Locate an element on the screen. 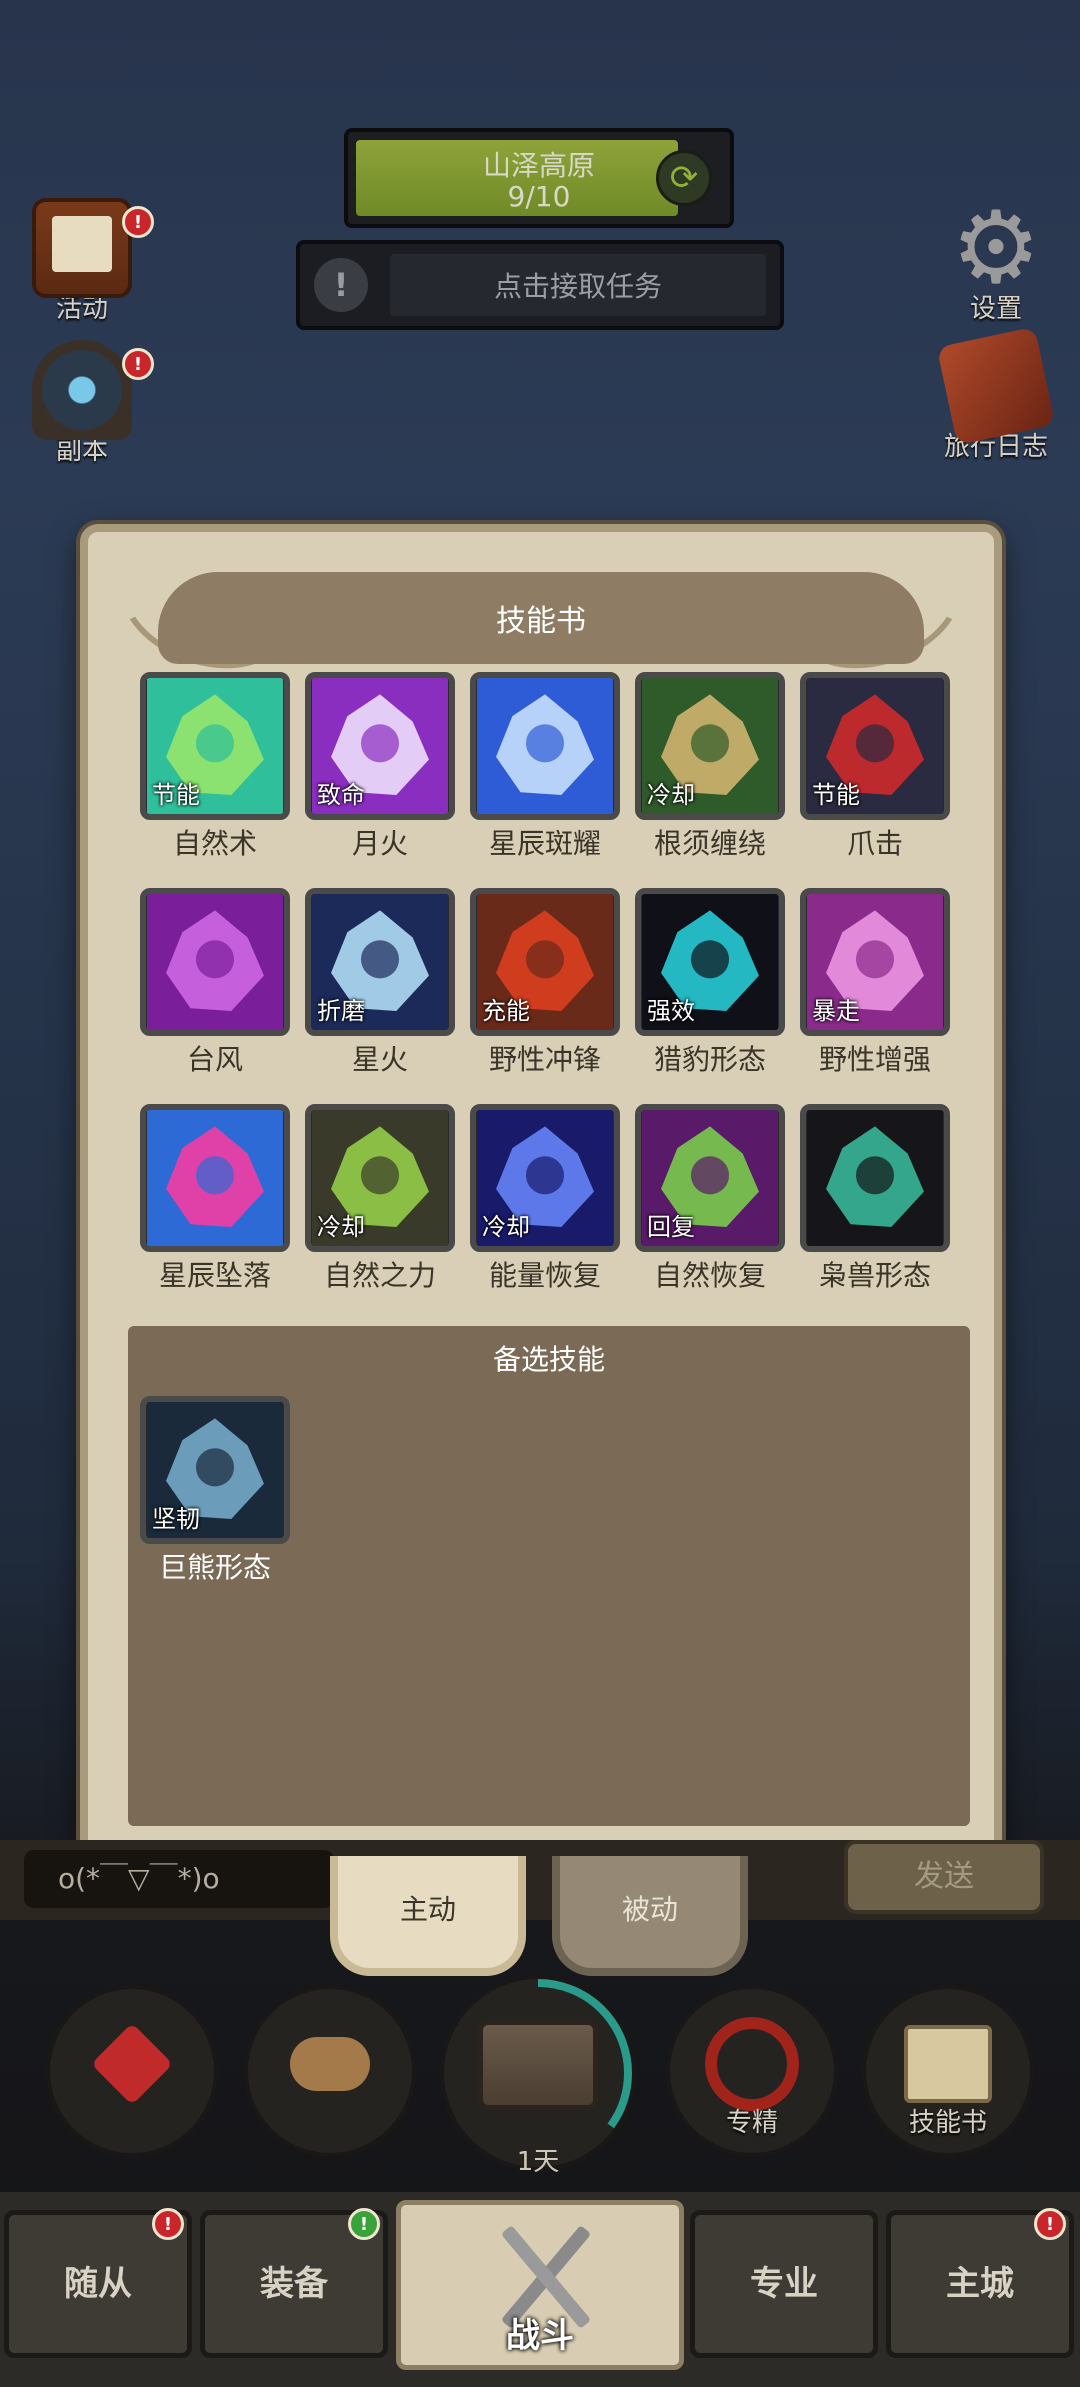  skill-icon-frame: 回复 is located at coordinates (710, 1178).